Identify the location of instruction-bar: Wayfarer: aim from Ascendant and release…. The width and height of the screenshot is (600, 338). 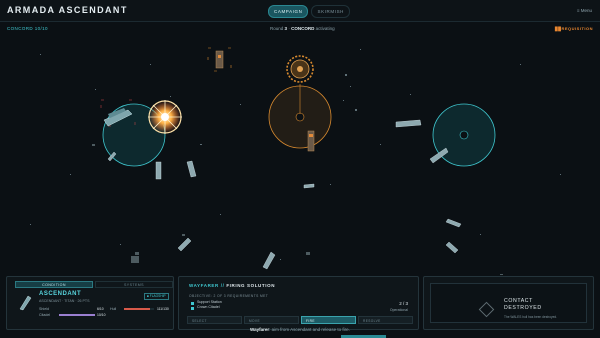
(300, 329).